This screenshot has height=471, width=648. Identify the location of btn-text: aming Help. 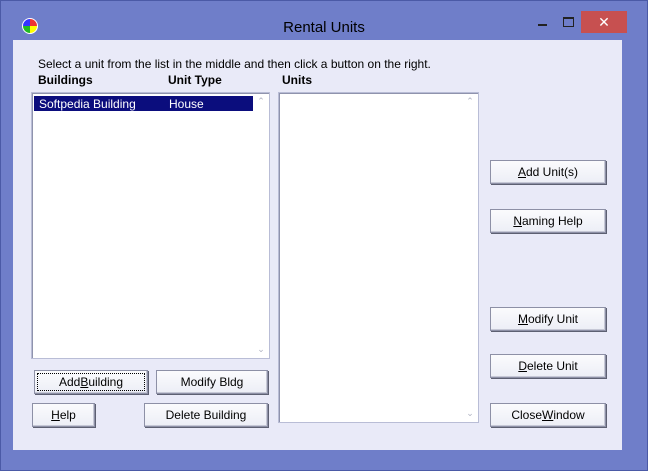
(552, 221).